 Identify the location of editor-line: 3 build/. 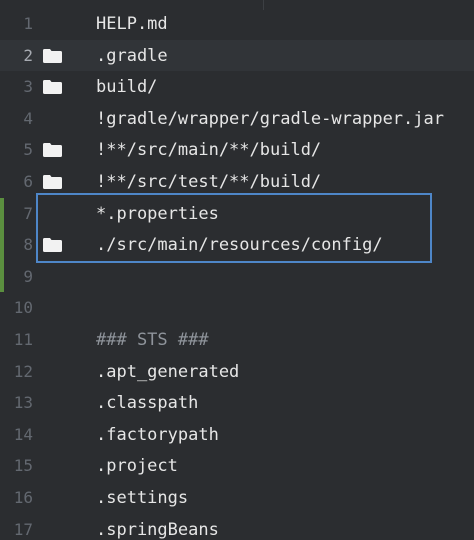
(237, 87).